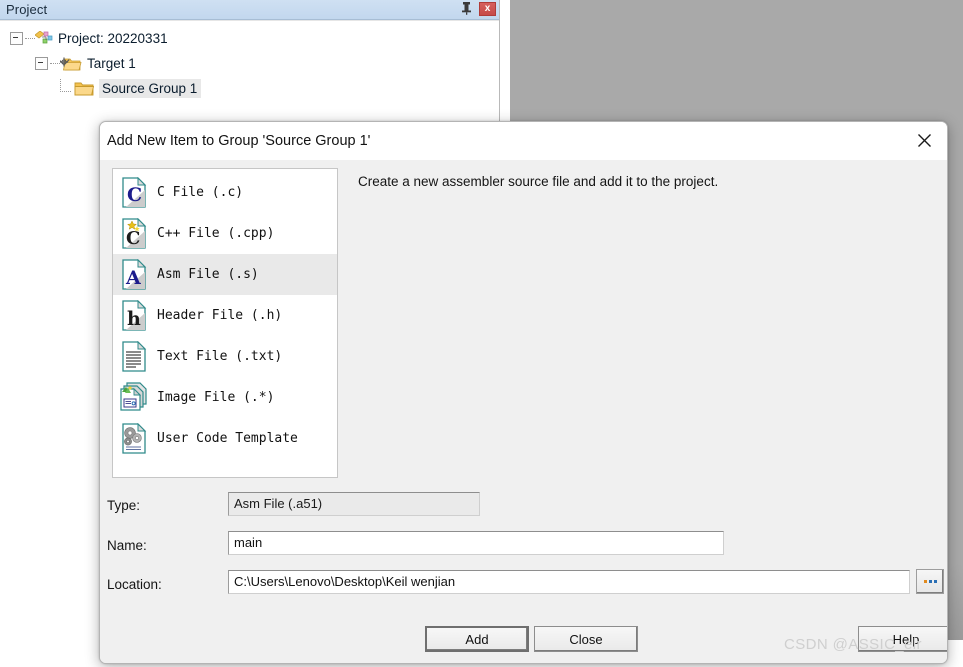 This screenshot has height=667, width=963. I want to click on help-button: Help, so click(902, 639).